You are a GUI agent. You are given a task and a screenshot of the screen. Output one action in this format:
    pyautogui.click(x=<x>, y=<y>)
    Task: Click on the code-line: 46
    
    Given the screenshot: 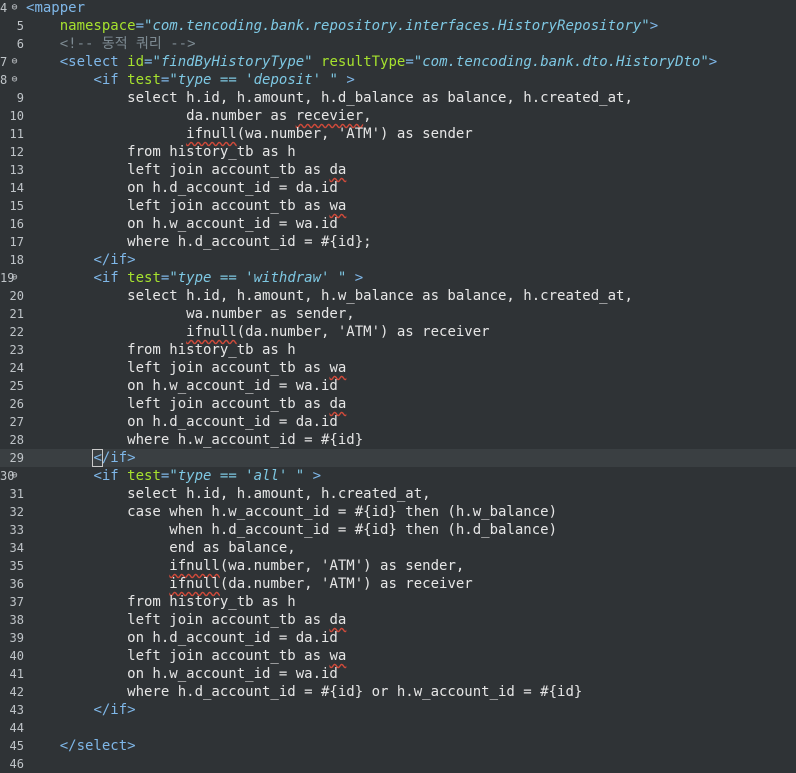 What is the action you would take?
    pyautogui.click(x=398, y=764)
    